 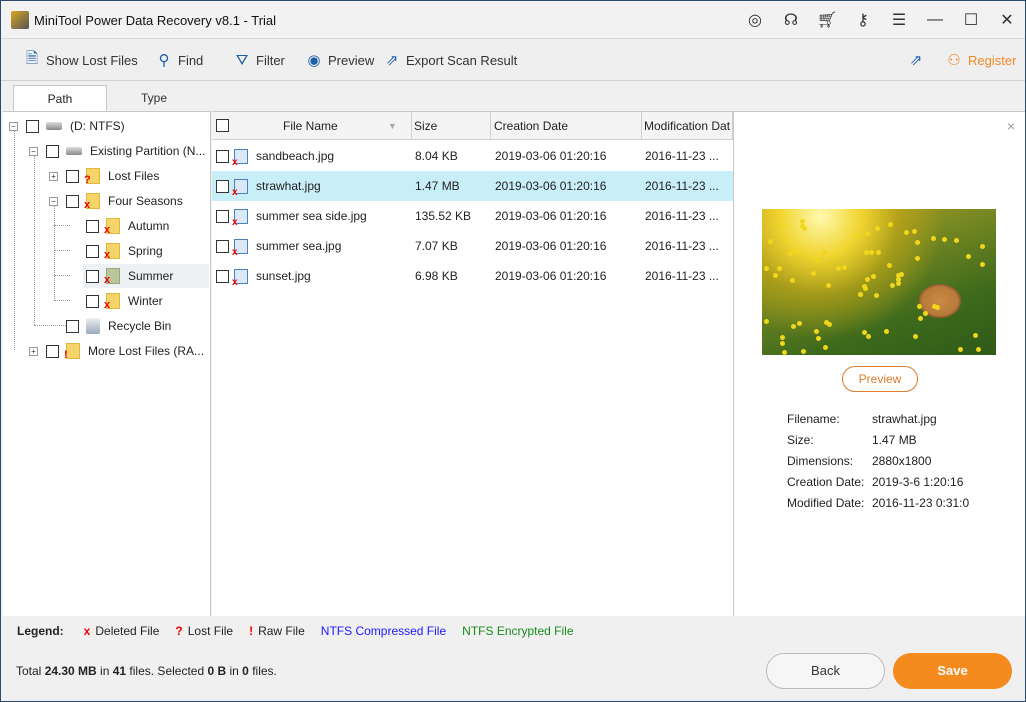 I want to click on menu-icon: ☰, so click(x=899, y=20).